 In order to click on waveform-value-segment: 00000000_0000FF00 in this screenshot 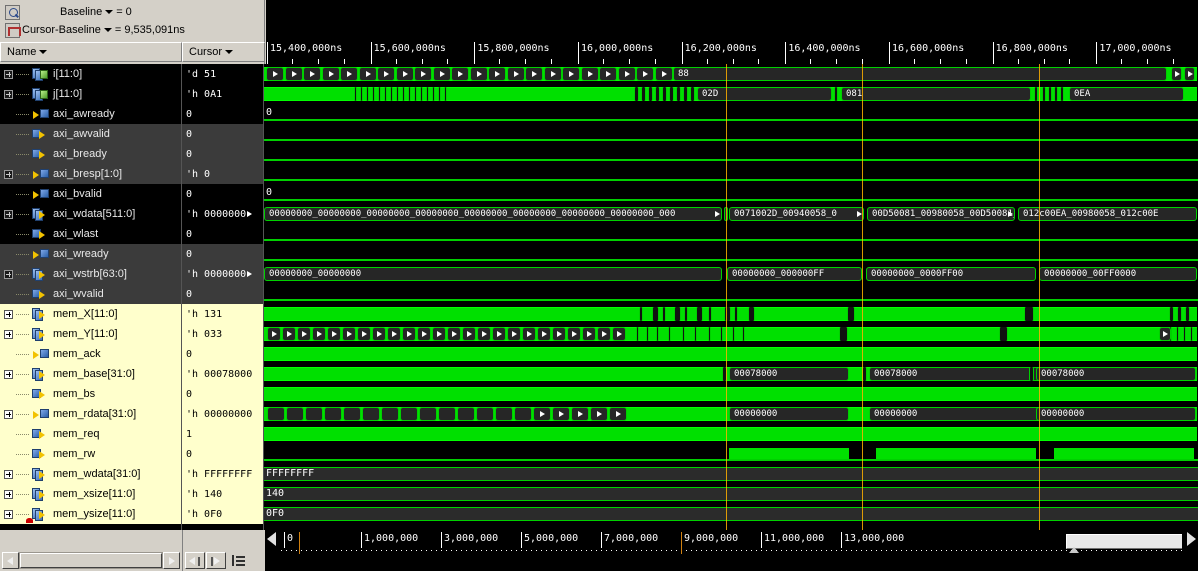, I will do `click(951, 274)`.